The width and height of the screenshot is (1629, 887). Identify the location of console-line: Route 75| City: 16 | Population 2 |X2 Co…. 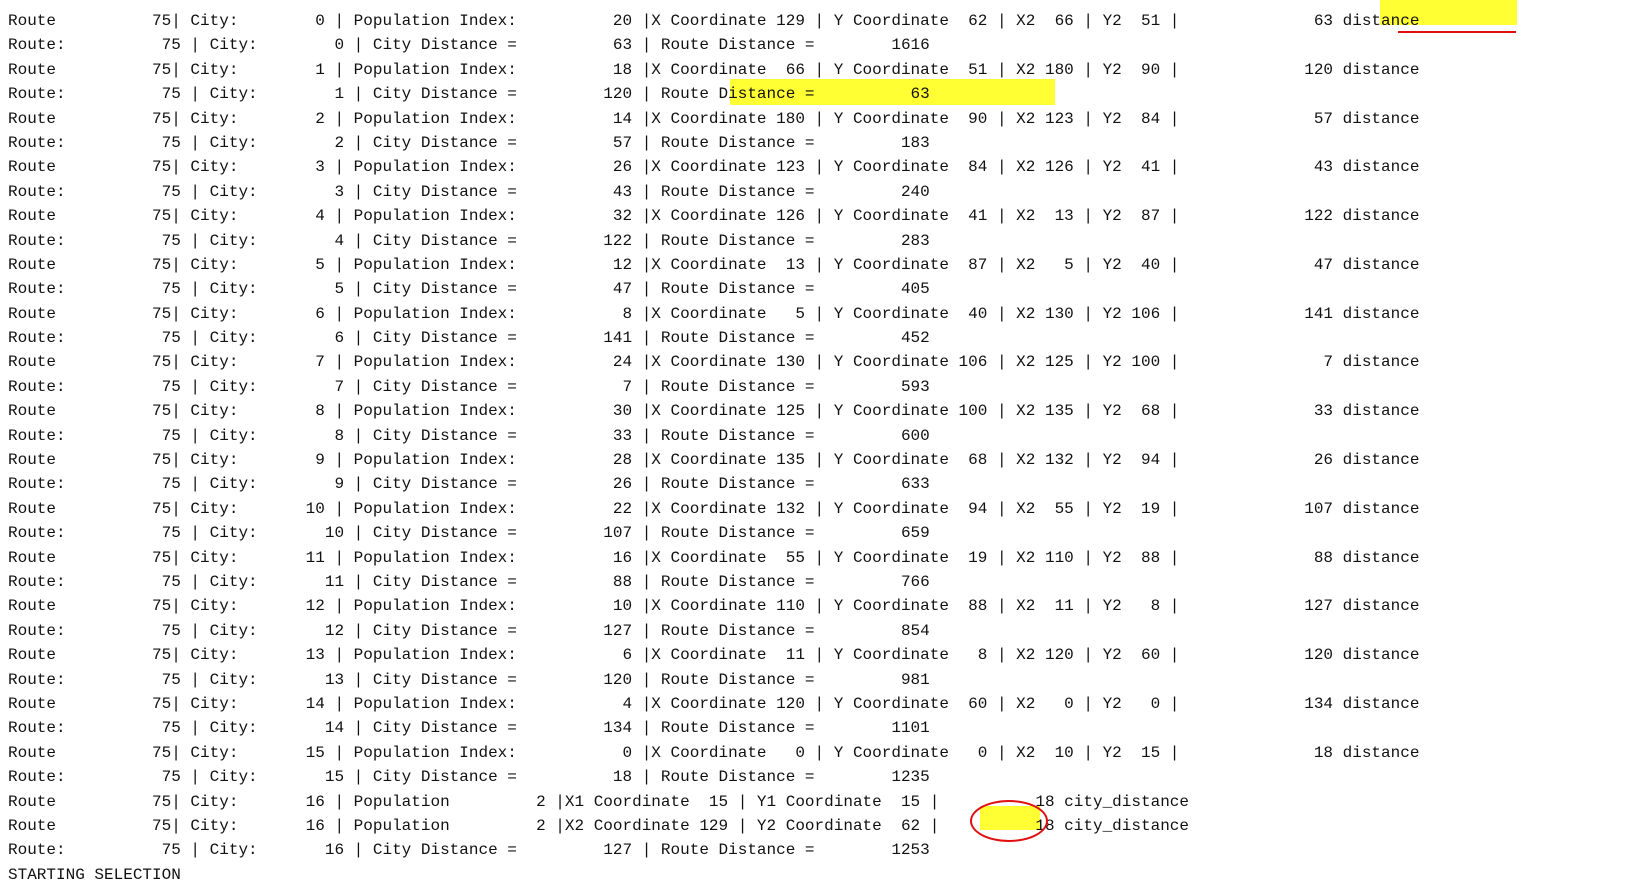
(713, 826).